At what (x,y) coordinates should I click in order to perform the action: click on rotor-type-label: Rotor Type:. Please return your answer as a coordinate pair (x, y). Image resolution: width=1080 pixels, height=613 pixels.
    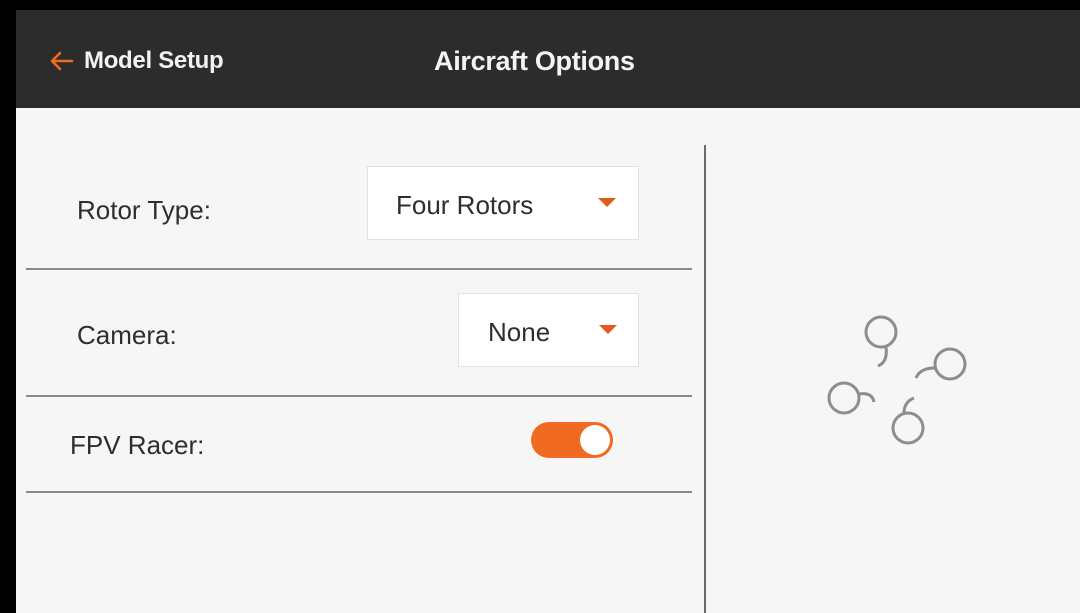
    Looking at the image, I should click on (144, 210).